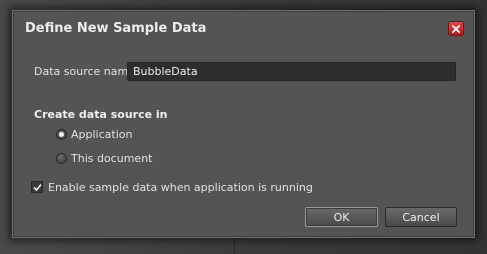  Describe the element at coordinates (84, 71) in the screenshot. I see `data-source-name-label: Data source name` at that location.